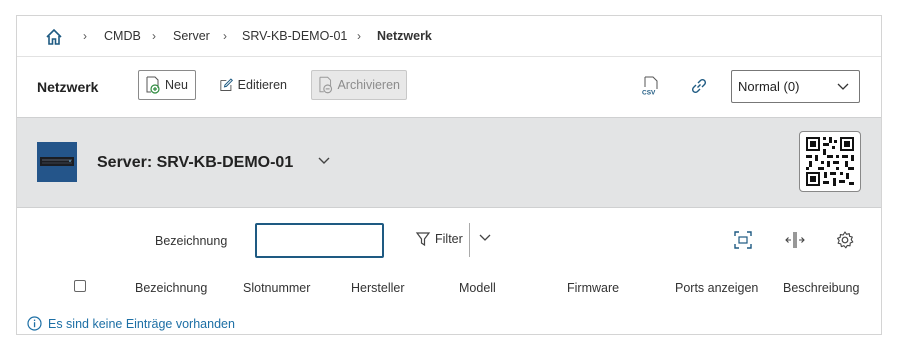 The width and height of the screenshot is (899, 352). I want to click on breadcrumb-cmdb: CMDB, so click(122, 36).